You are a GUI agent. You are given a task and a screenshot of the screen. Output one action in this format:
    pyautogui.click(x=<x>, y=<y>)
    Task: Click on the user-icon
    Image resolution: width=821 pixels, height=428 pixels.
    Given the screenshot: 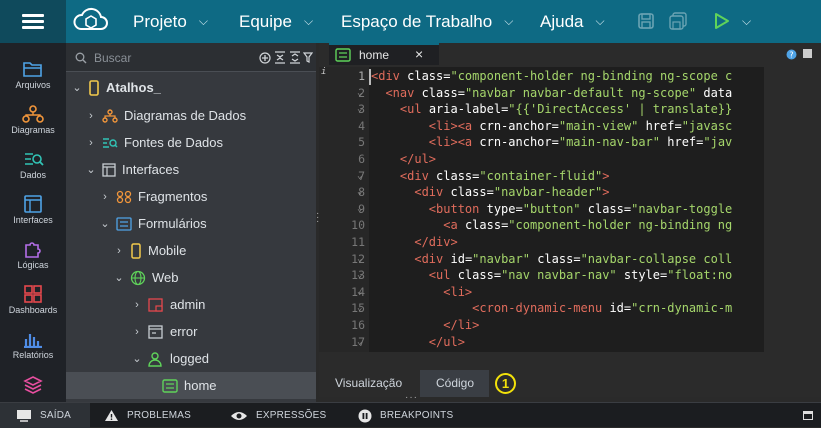 What is the action you would take?
    pyautogui.click(x=155, y=359)
    